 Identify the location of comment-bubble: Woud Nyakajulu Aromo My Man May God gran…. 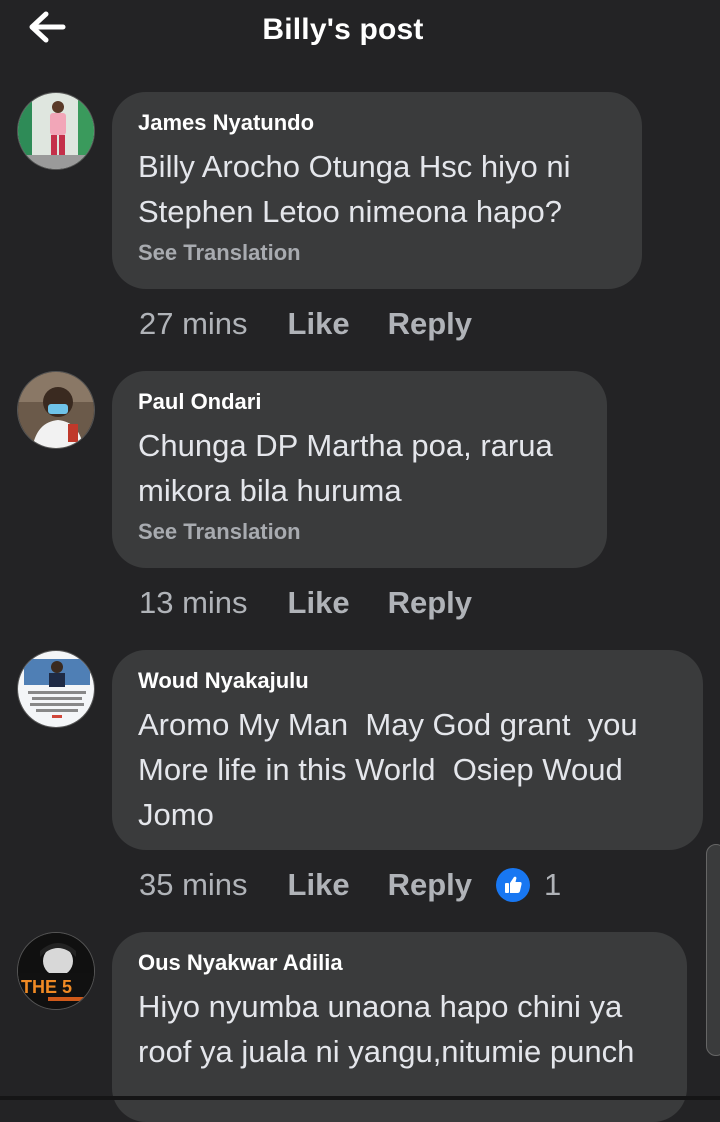
(407, 750).